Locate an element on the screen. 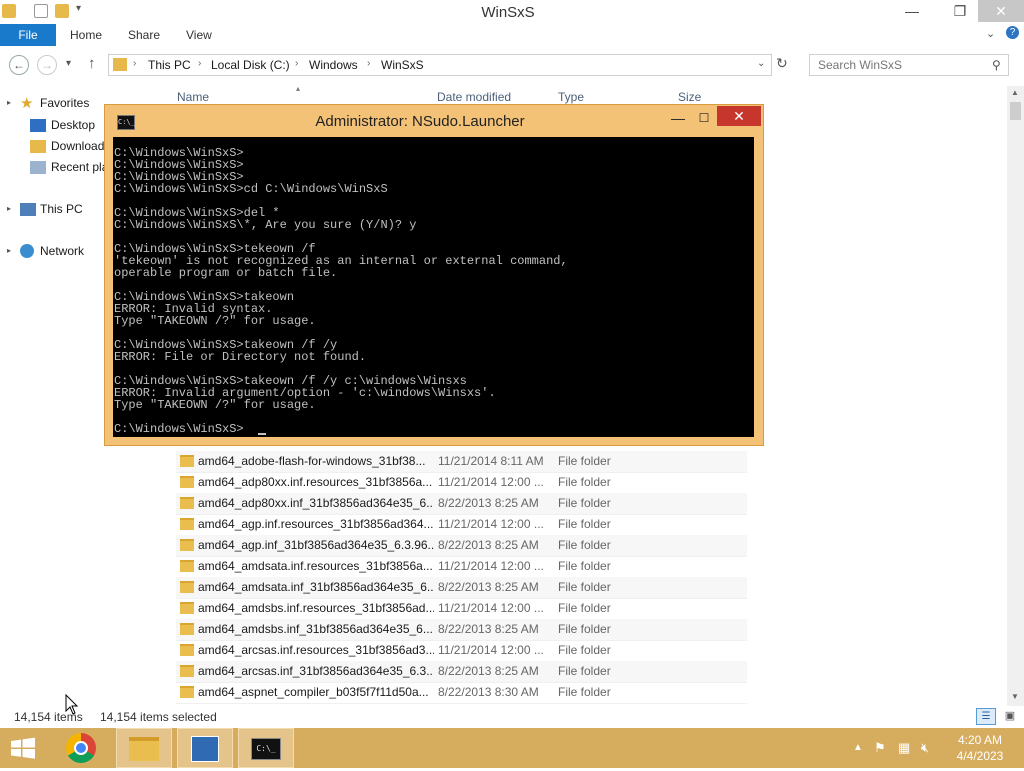 The width and height of the screenshot is (1024, 771). column-date-modified: Date modified is located at coordinates (474, 97).